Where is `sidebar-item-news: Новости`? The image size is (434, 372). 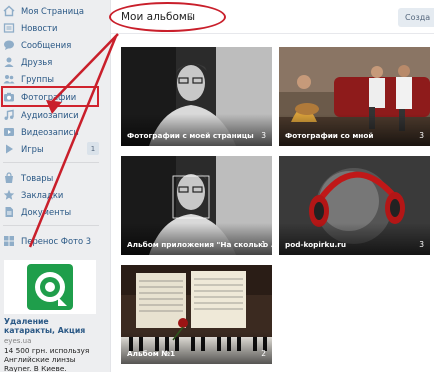 sidebar-item-news: Новости is located at coordinates (51, 27).